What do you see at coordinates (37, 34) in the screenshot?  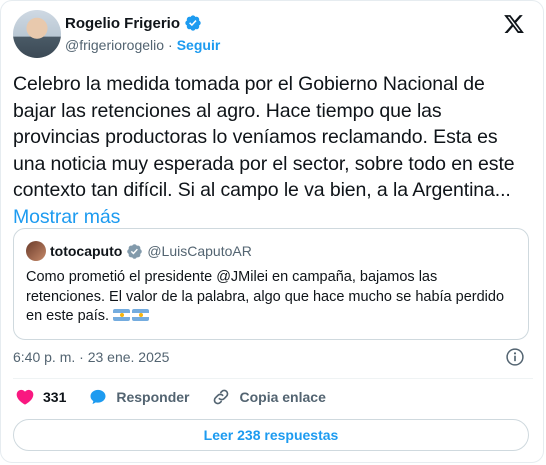 I see `author-avatar` at bounding box center [37, 34].